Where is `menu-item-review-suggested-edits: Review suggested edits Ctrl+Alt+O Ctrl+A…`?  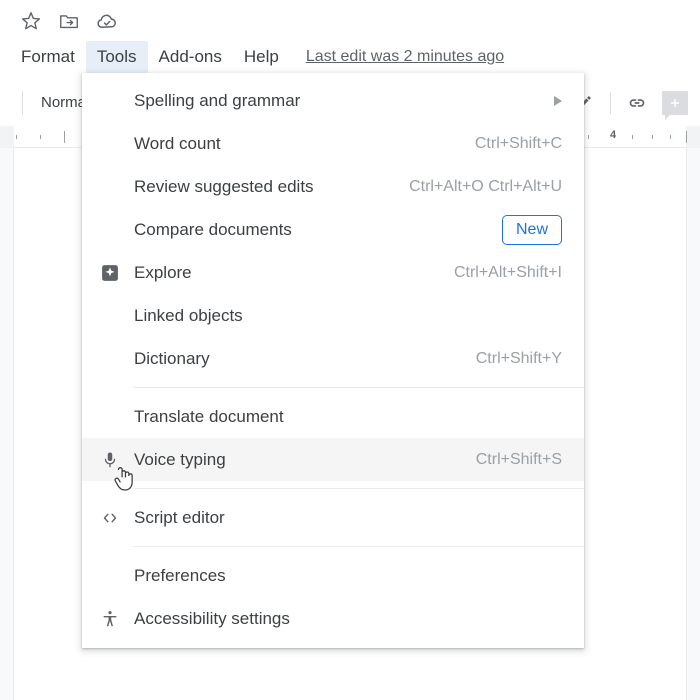 menu-item-review-suggested-edits: Review suggested edits Ctrl+Alt+O Ctrl+A… is located at coordinates (333, 186).